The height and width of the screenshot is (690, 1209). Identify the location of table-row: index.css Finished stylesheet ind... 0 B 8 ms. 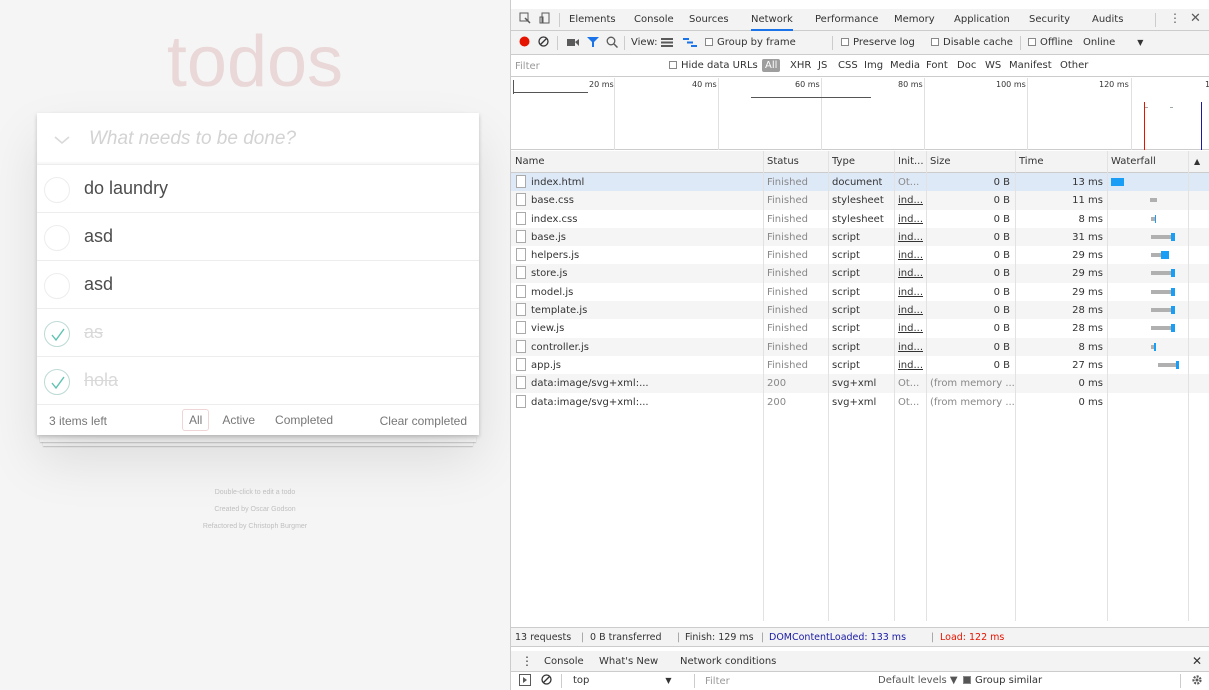
(860, 219).